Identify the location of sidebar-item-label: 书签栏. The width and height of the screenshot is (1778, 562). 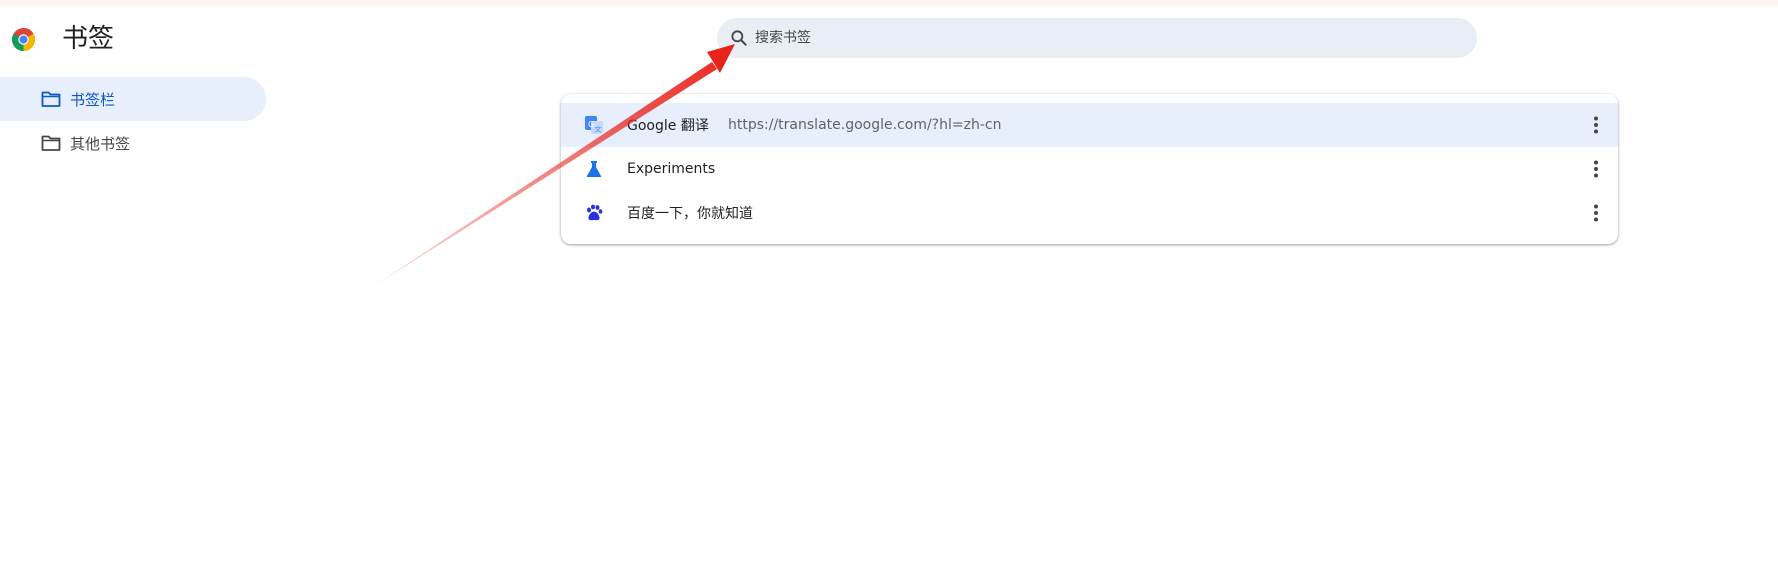
(93, 99).